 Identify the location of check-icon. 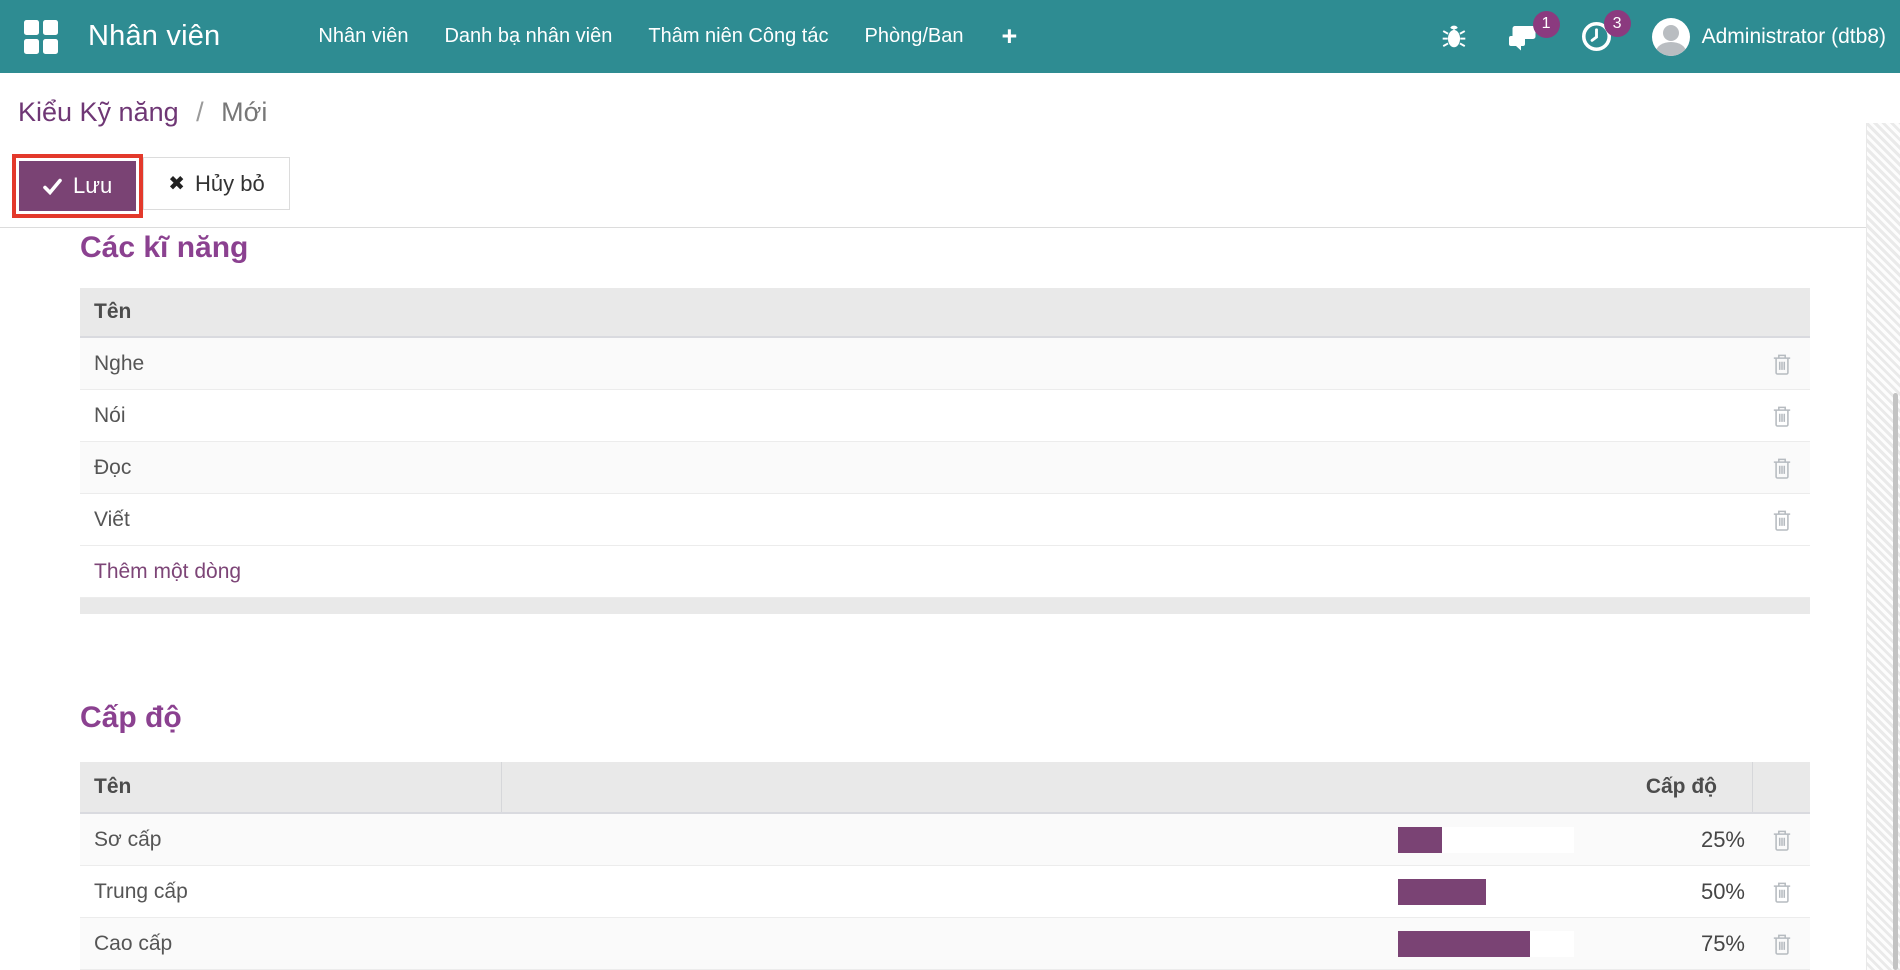
(52, 186).